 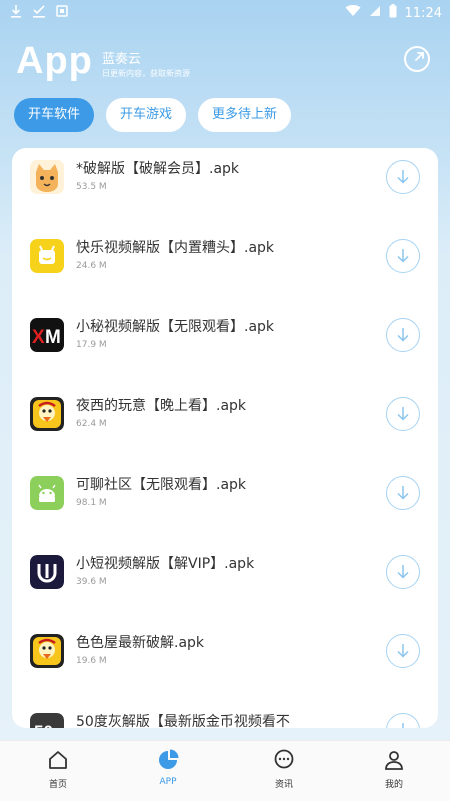 What do you see at coordinates (43, 725) in the screenshot?
I see `svg-text: 50` at bounding box center [43, 725].